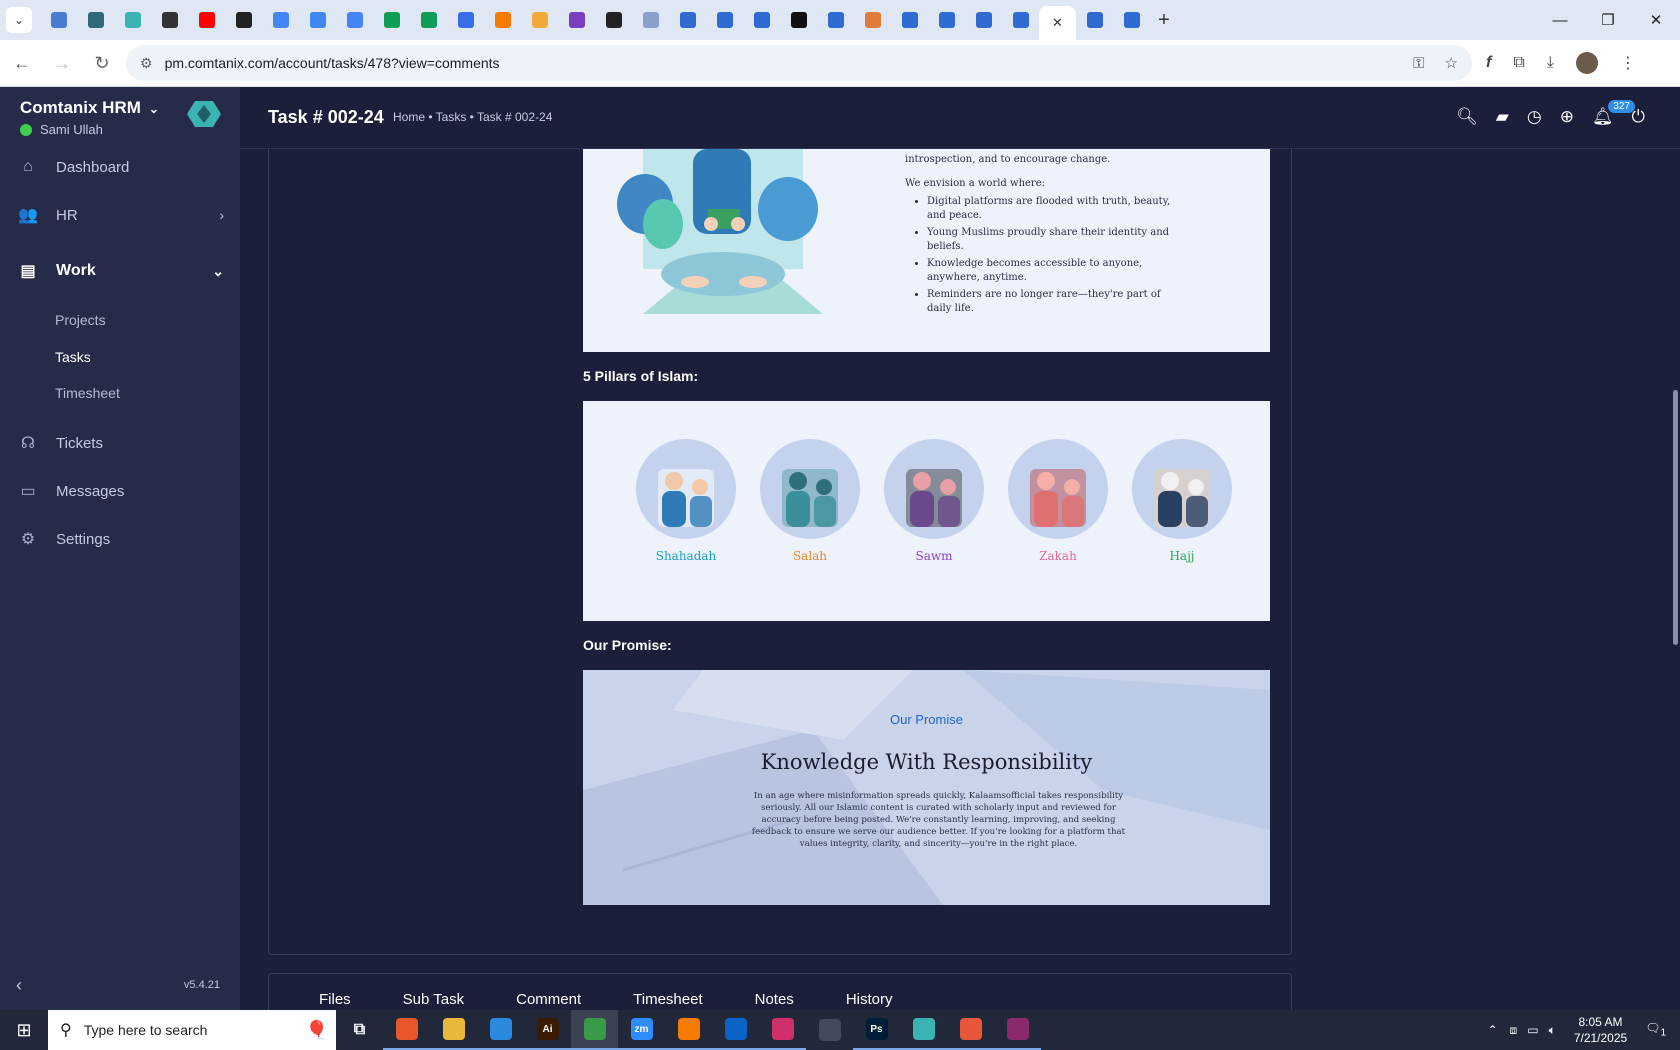  Describe the element at coordinates (62, 63) in the screenshot. I see `forward-button: →` at that location.